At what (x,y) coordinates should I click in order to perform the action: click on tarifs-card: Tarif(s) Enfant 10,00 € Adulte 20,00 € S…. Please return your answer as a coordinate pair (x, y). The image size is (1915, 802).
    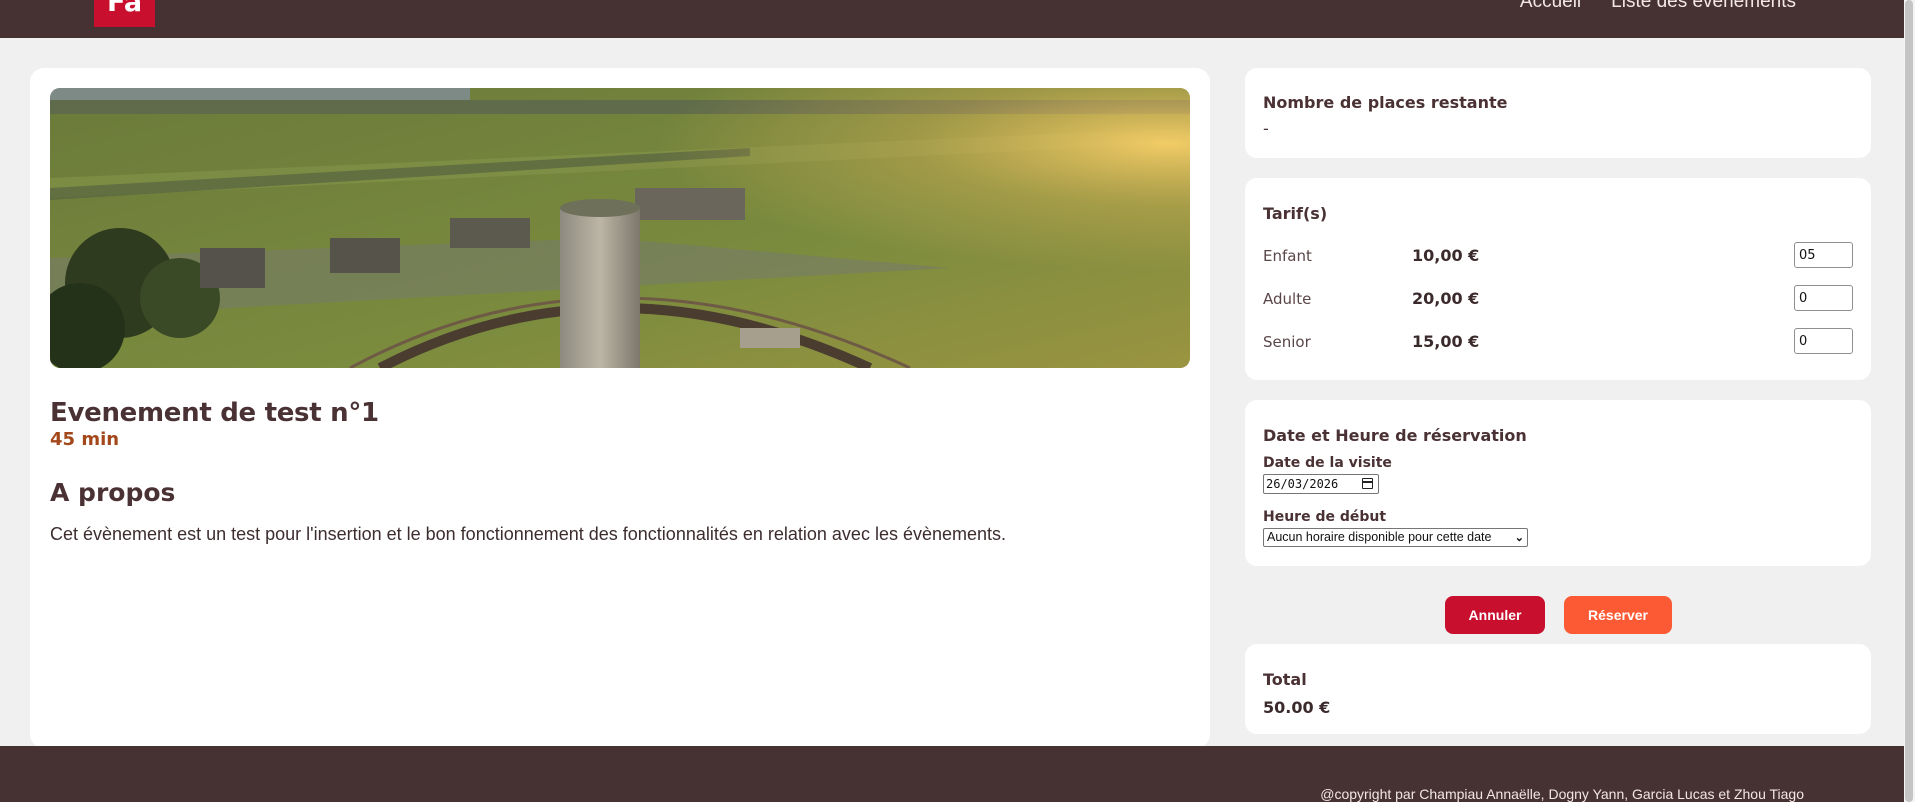
    Looking at the image, I should click on (1558, 279).